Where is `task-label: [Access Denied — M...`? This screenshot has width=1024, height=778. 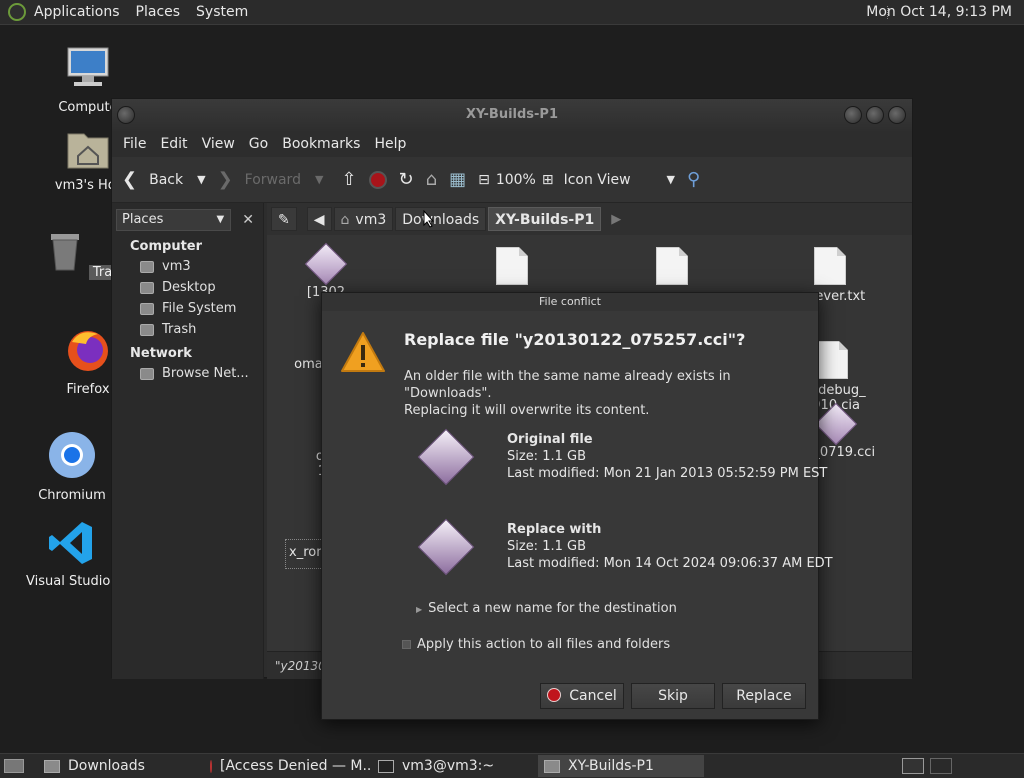
task-label: [Access Denied — M... is located at coordinates (295, 766).